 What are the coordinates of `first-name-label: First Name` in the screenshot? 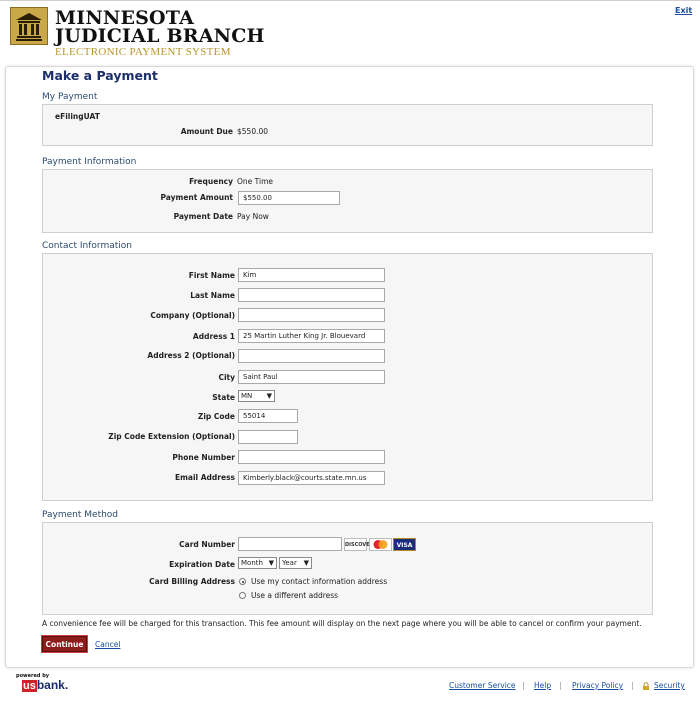 It's located at (211, 275).